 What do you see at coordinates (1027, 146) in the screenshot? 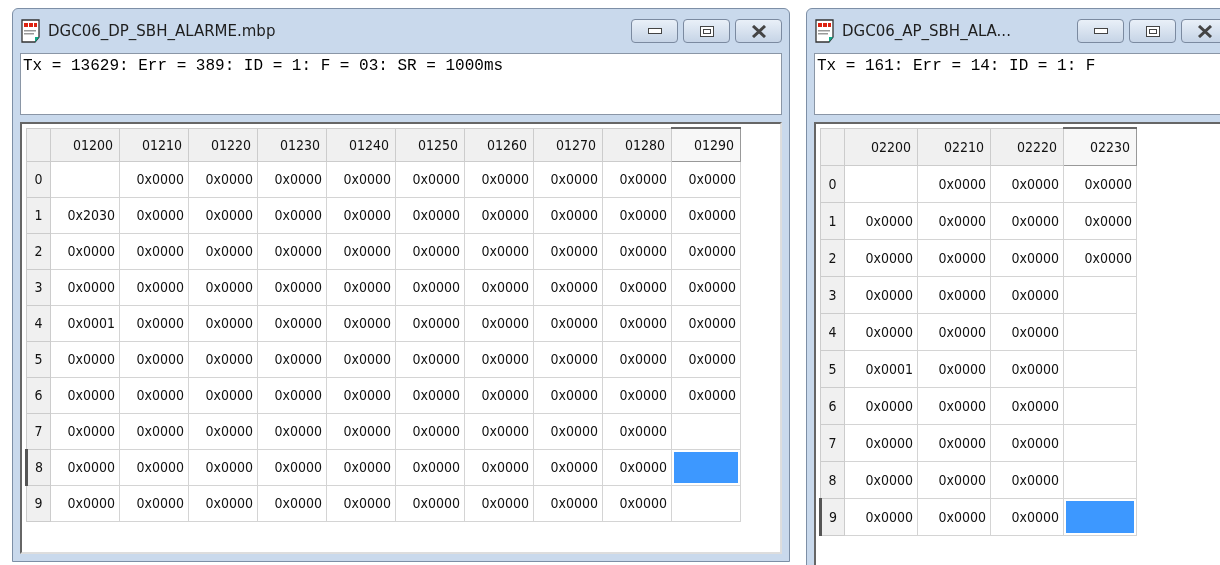
I see `column-header: 02220` at bounding box center [1027, 146].